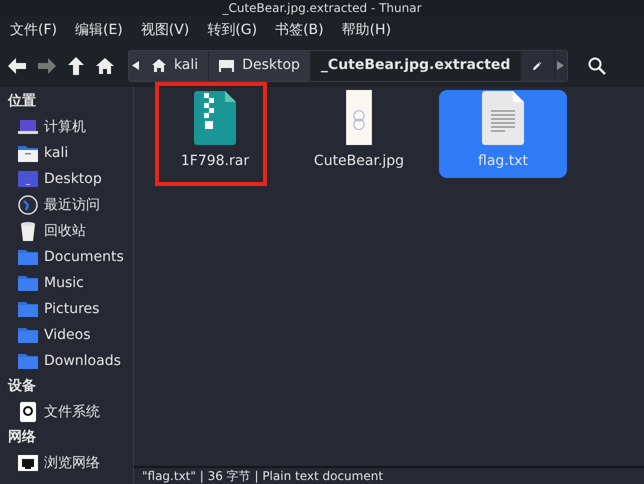 Image resolution: width=644 pixels, height=484 pixels. Describe the element at coordinates (66, 335) in the screenshot. I see `sidebar-item: Videos` at that location.